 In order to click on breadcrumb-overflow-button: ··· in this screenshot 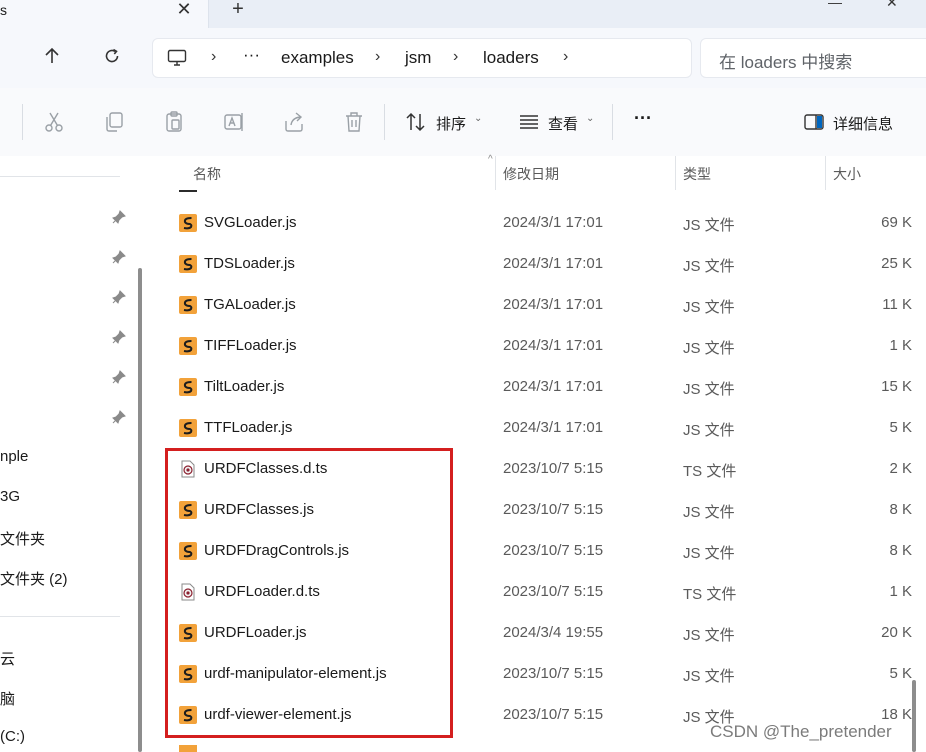, I will do `click(251, 55)`.